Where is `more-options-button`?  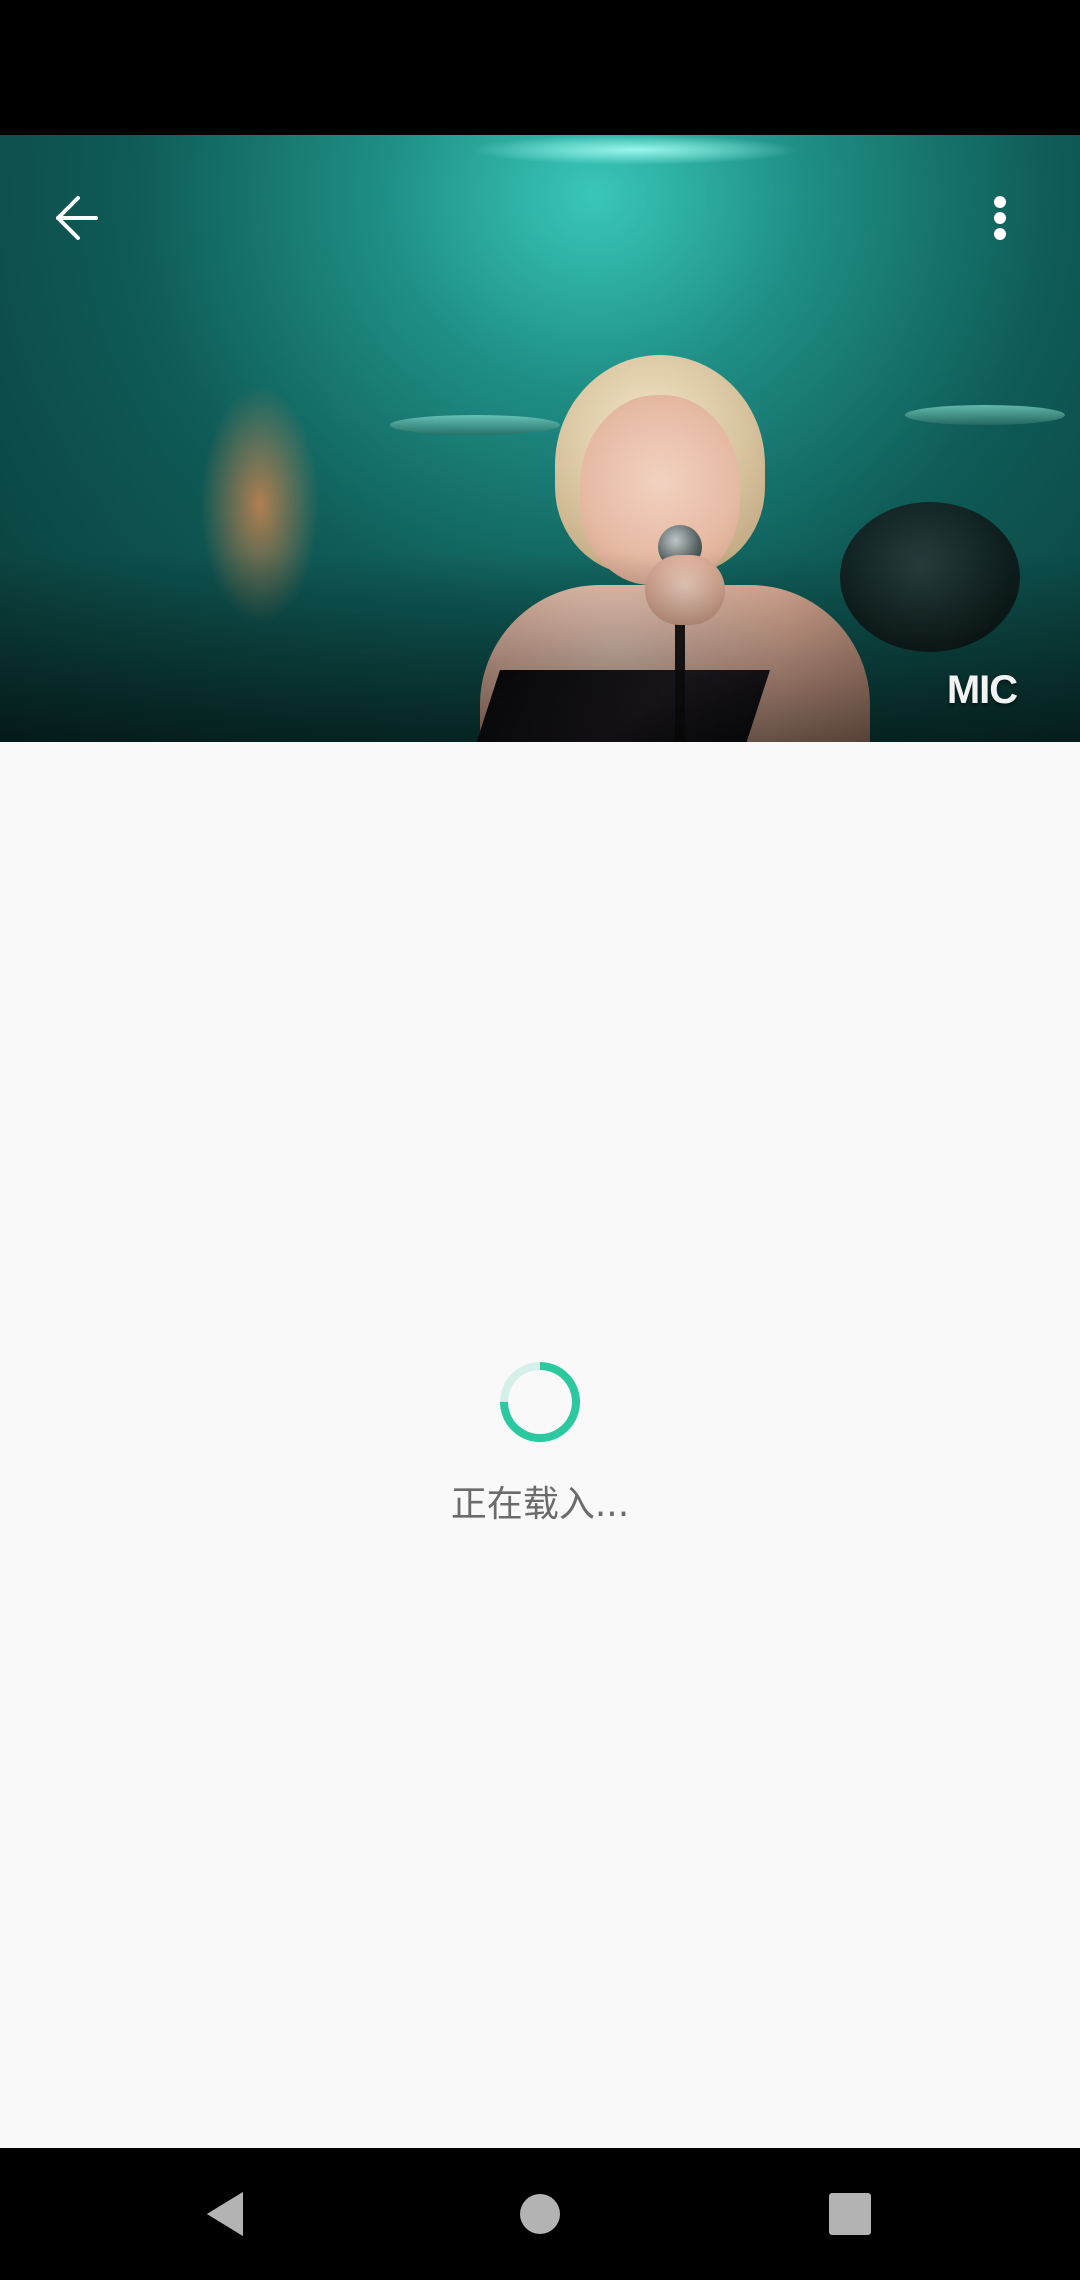
more-options-button is located at coordinates (1000, 220).